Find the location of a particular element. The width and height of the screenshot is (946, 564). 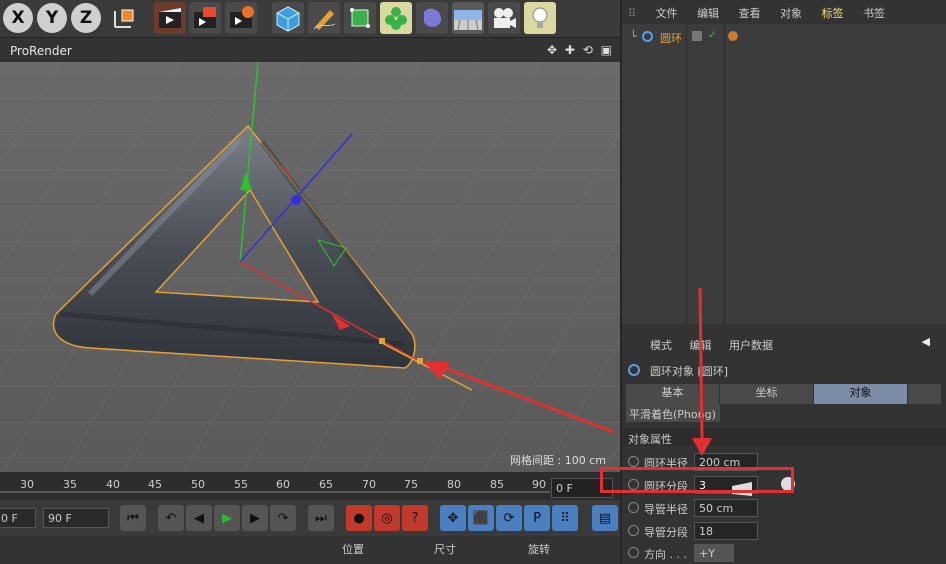

camera-icon is located at coordinates (504, 18).